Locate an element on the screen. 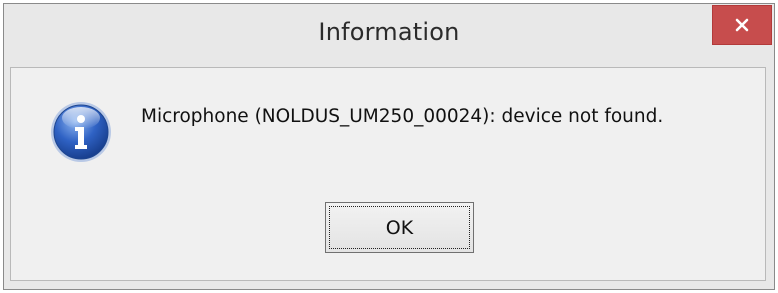  close-button is located at coordinates (742, 25).